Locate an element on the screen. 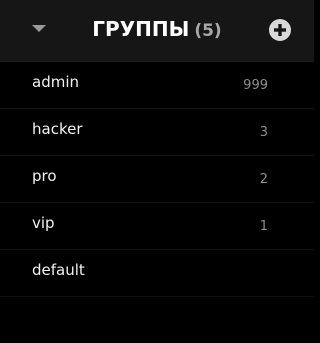  group-row-pro: pro 2 is located at coordinates (157, 179).